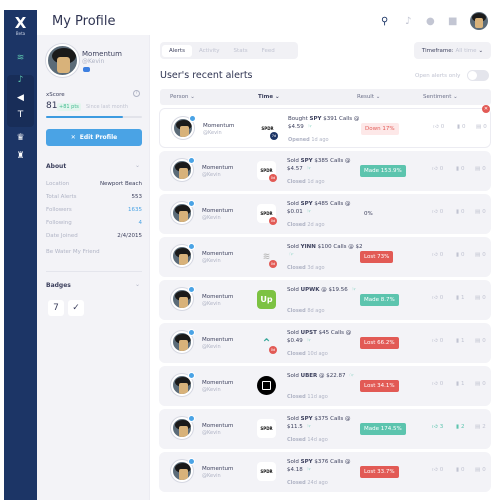 This screenshot has height=500, width=500. Describe the element at coordinates (269, 97) in the screenshot. I see `col-time: Time ⌄` at that location.